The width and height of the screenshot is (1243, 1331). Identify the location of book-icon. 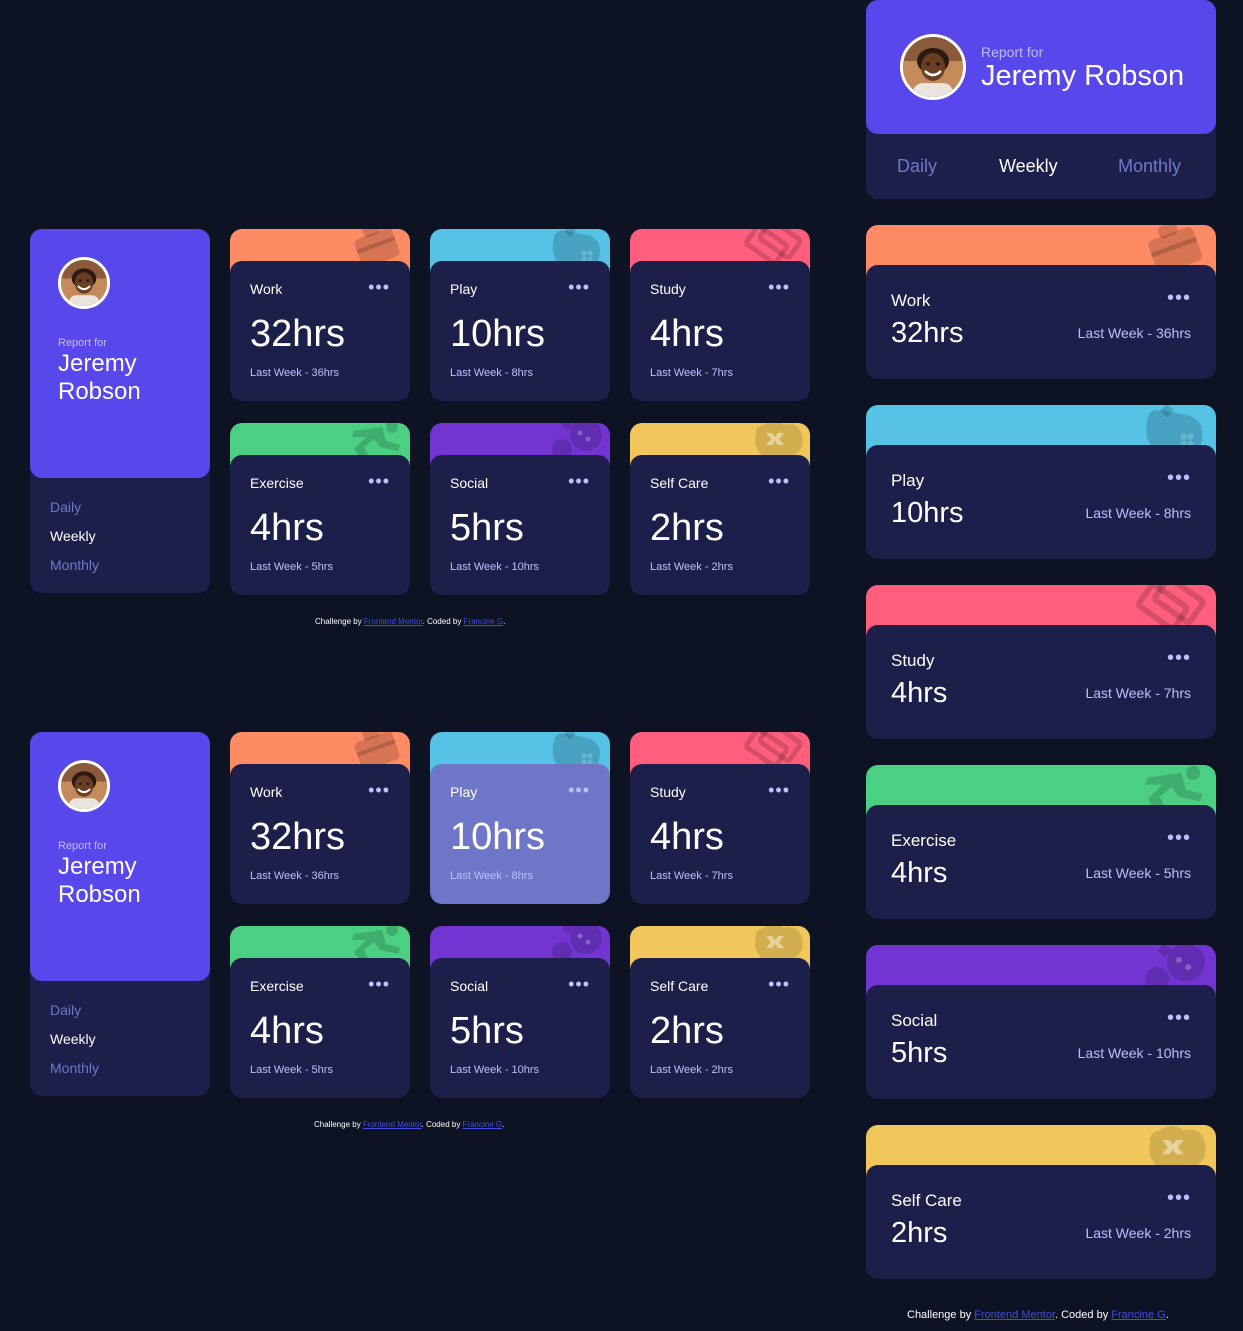
(1174, 608).